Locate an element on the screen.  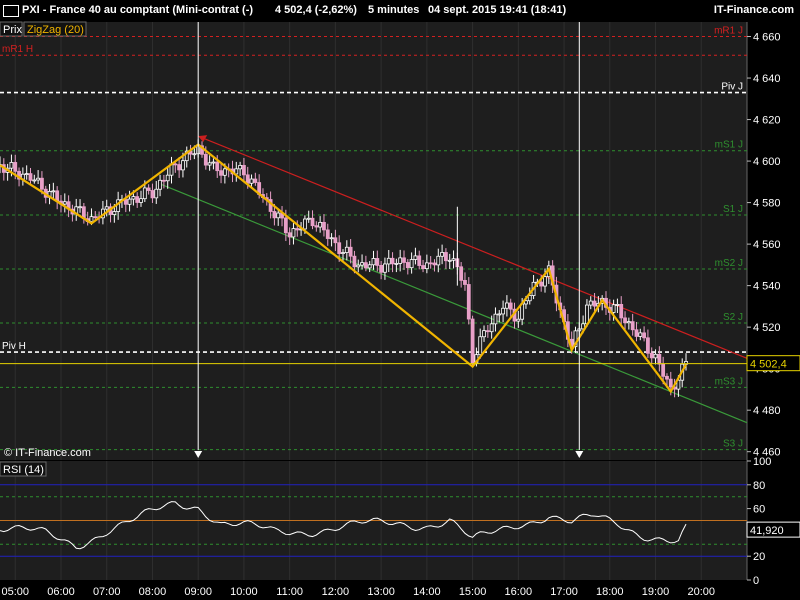
level-label: mS3 J is located at coordinates (729, 381).